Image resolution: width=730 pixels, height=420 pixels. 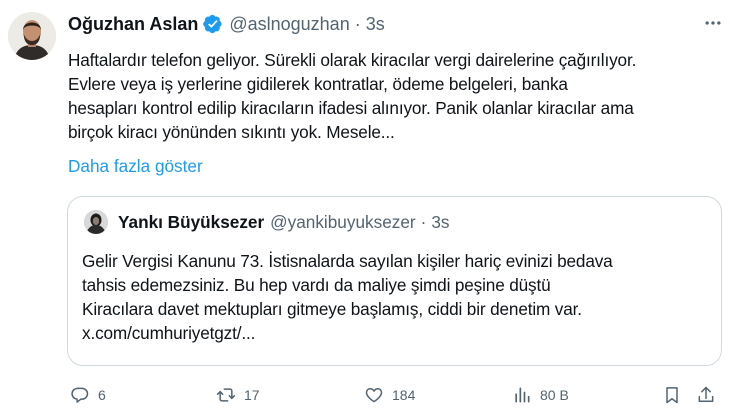 What do you see at coordinates (226, 24) in the screenshot?
I see `tweet-header: Oğuzhan Aslan @aslnoguzhan · 3s` at bounding box center [226, 24].